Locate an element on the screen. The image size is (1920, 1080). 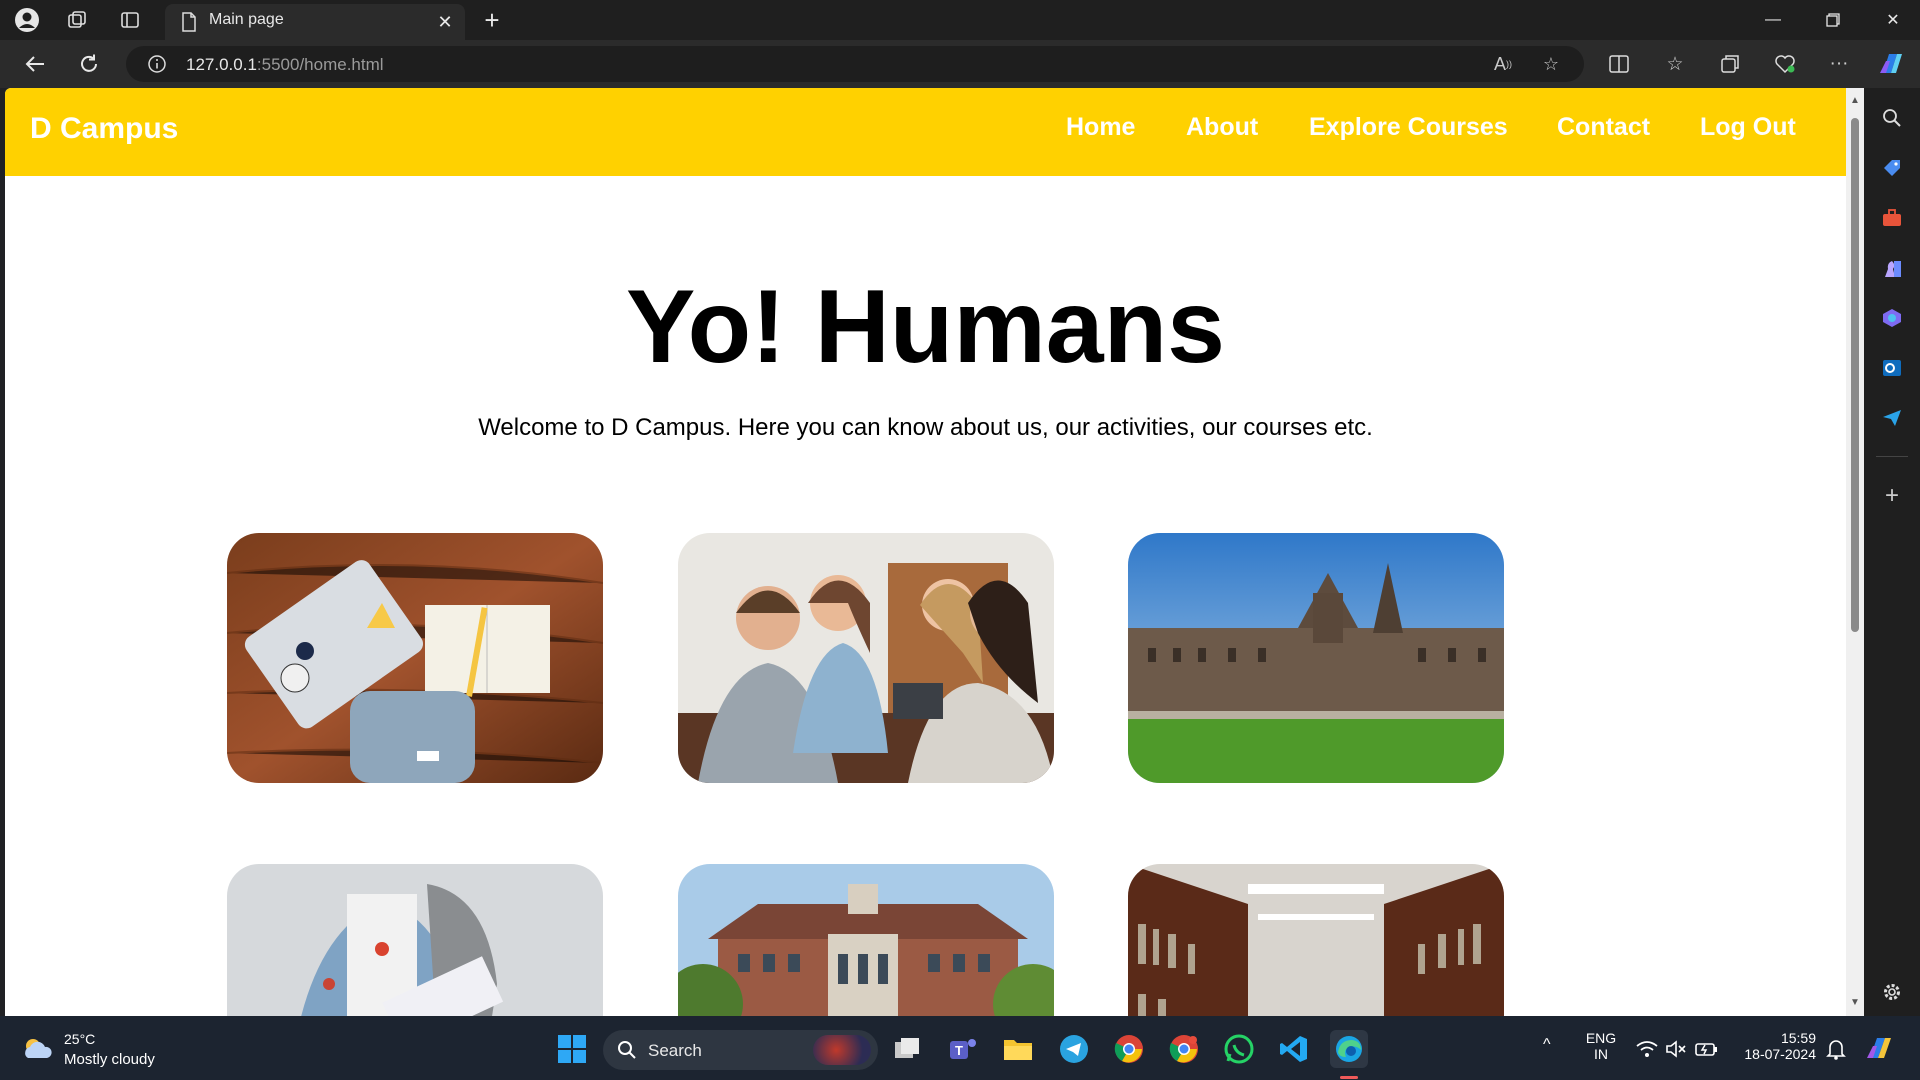
edge-sidebar: + is located at coordinates (1892, 552).